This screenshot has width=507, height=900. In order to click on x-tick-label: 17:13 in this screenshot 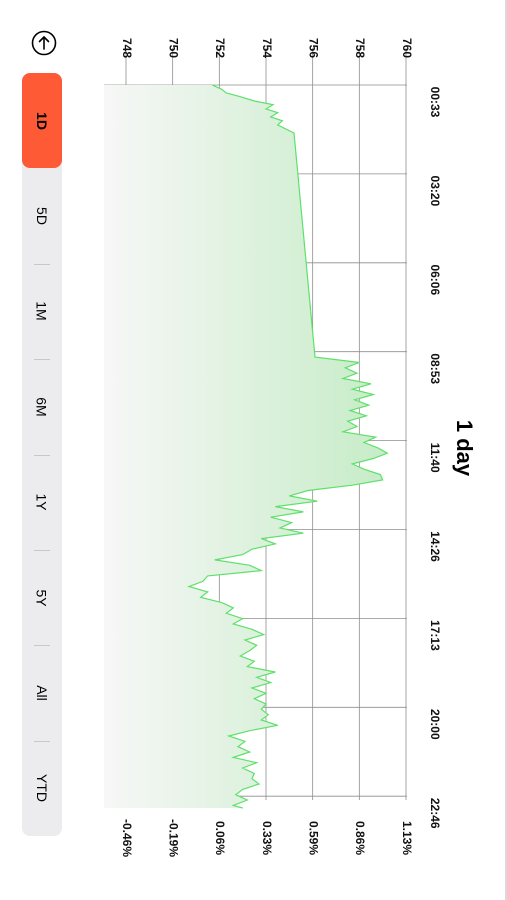, I will do `click(435, 635)`.